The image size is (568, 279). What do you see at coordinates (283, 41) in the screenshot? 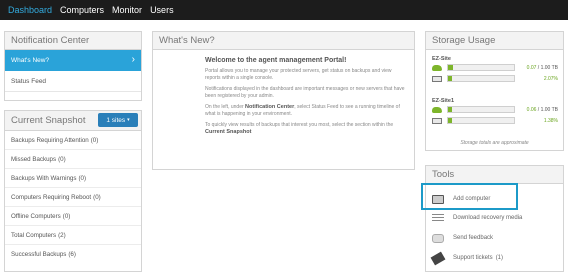
I see `whats-new-title: What's New?` at bounding box center [283, 41].